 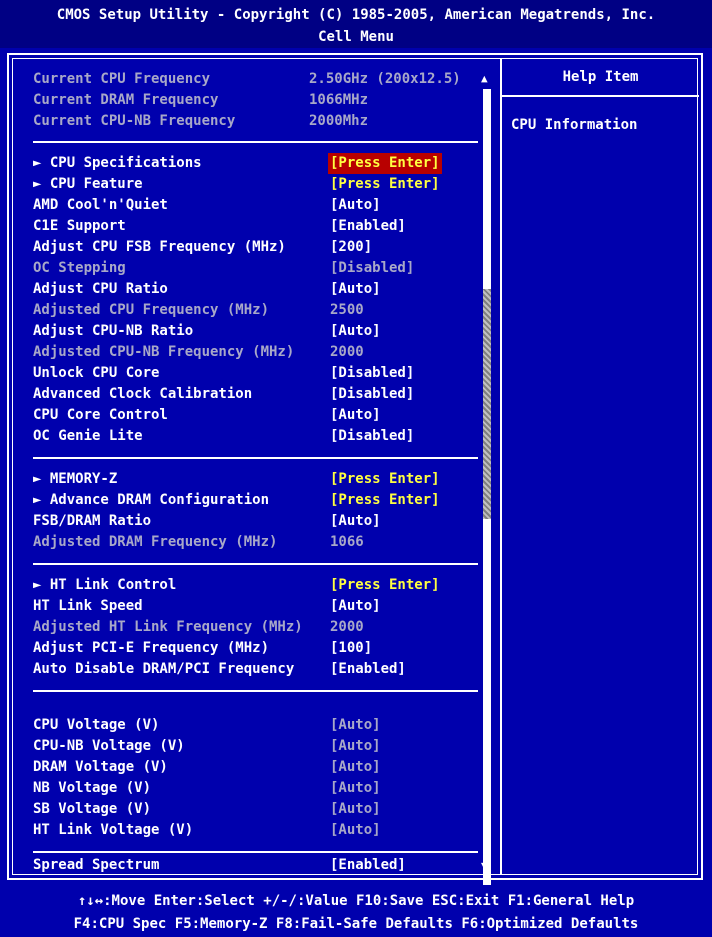 What do you see at coordinates (96, 373) in the screenshot?
I see `setting-label: Unlock CPU Core` at bounding box center [96, 373].